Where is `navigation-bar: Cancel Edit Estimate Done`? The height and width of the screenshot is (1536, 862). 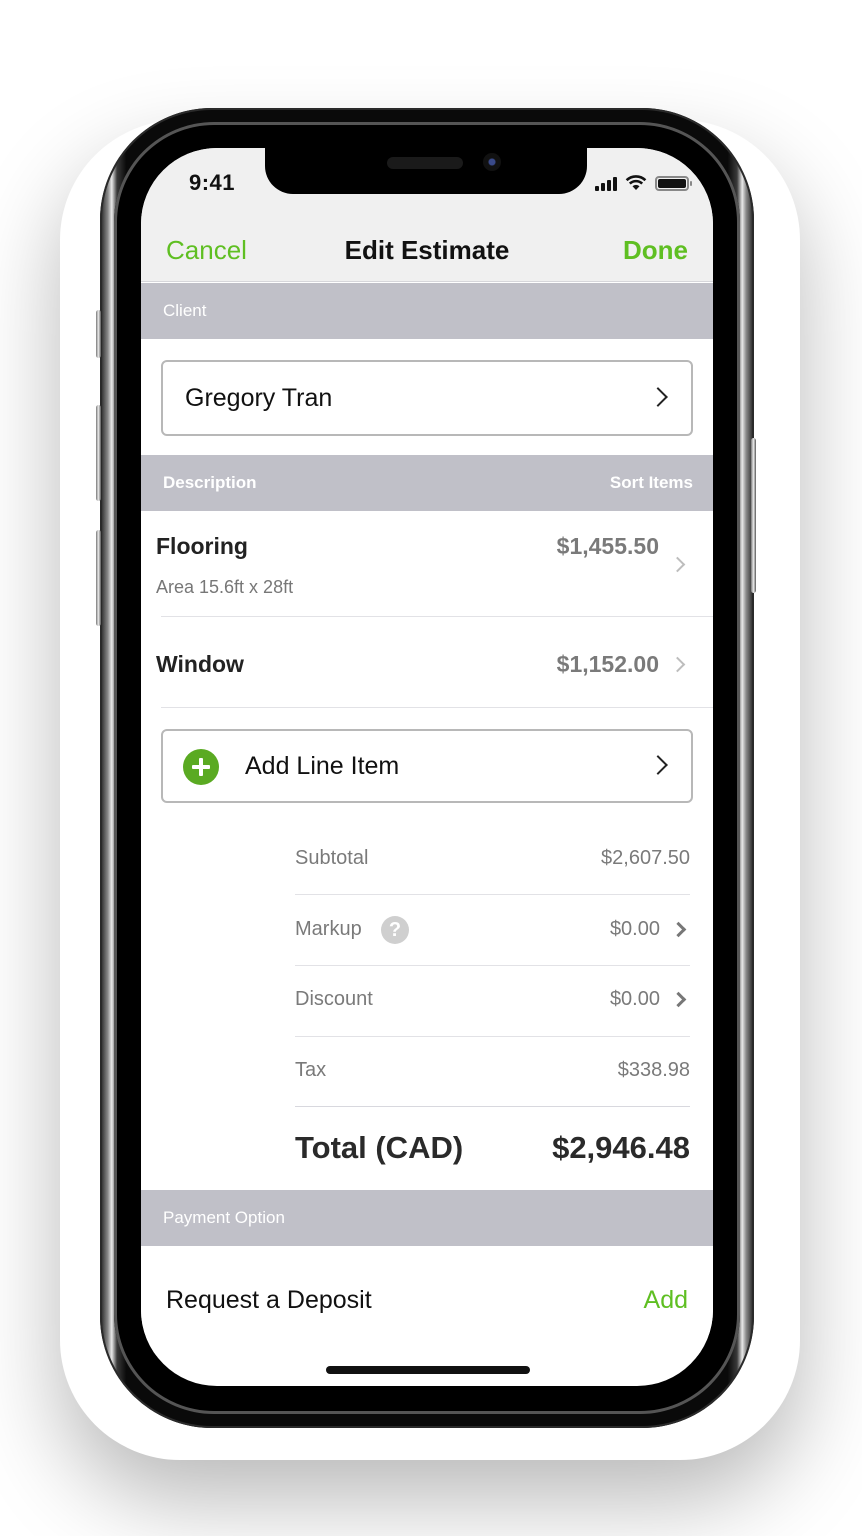
navigation-bar: Cancel Edit Estimate Done is located at coordinates (427, 251).